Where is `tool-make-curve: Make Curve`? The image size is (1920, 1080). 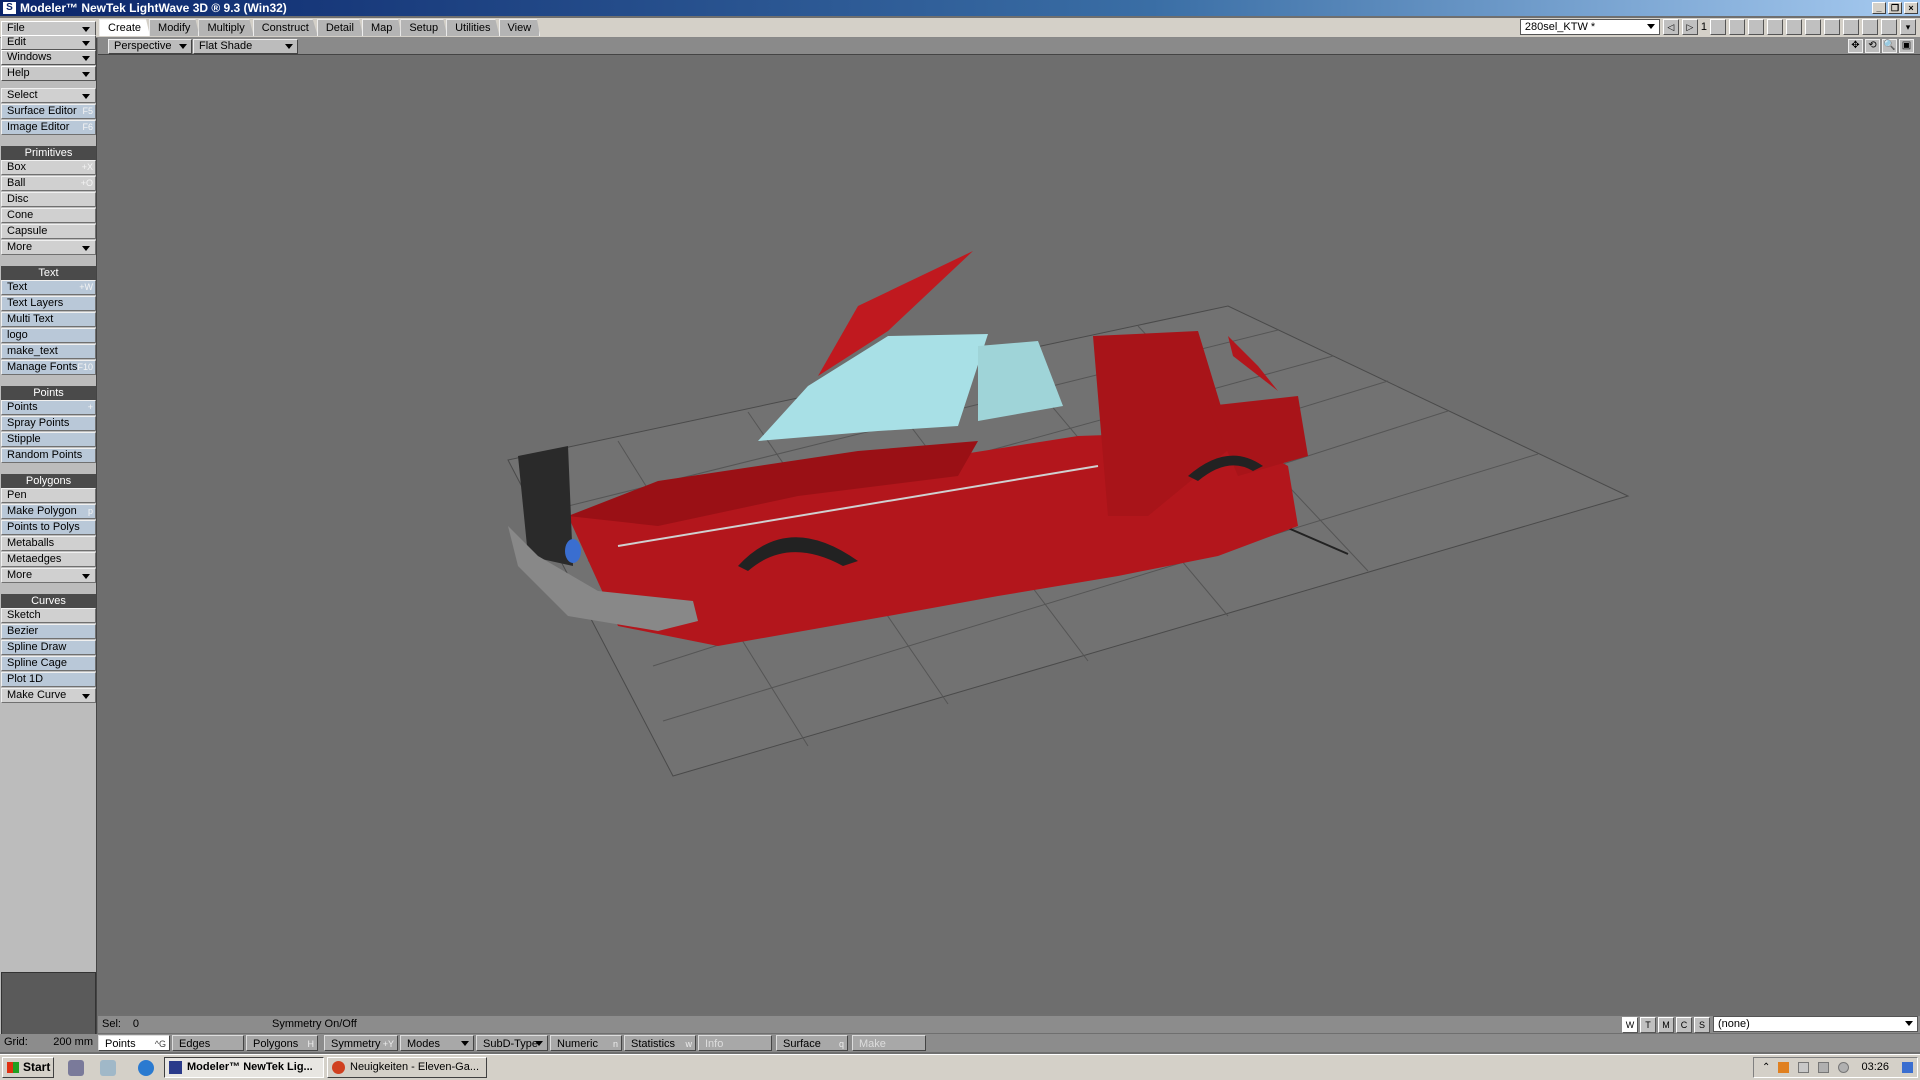 tool-make-curve: Make Curve is located at coordinates (48, 695).